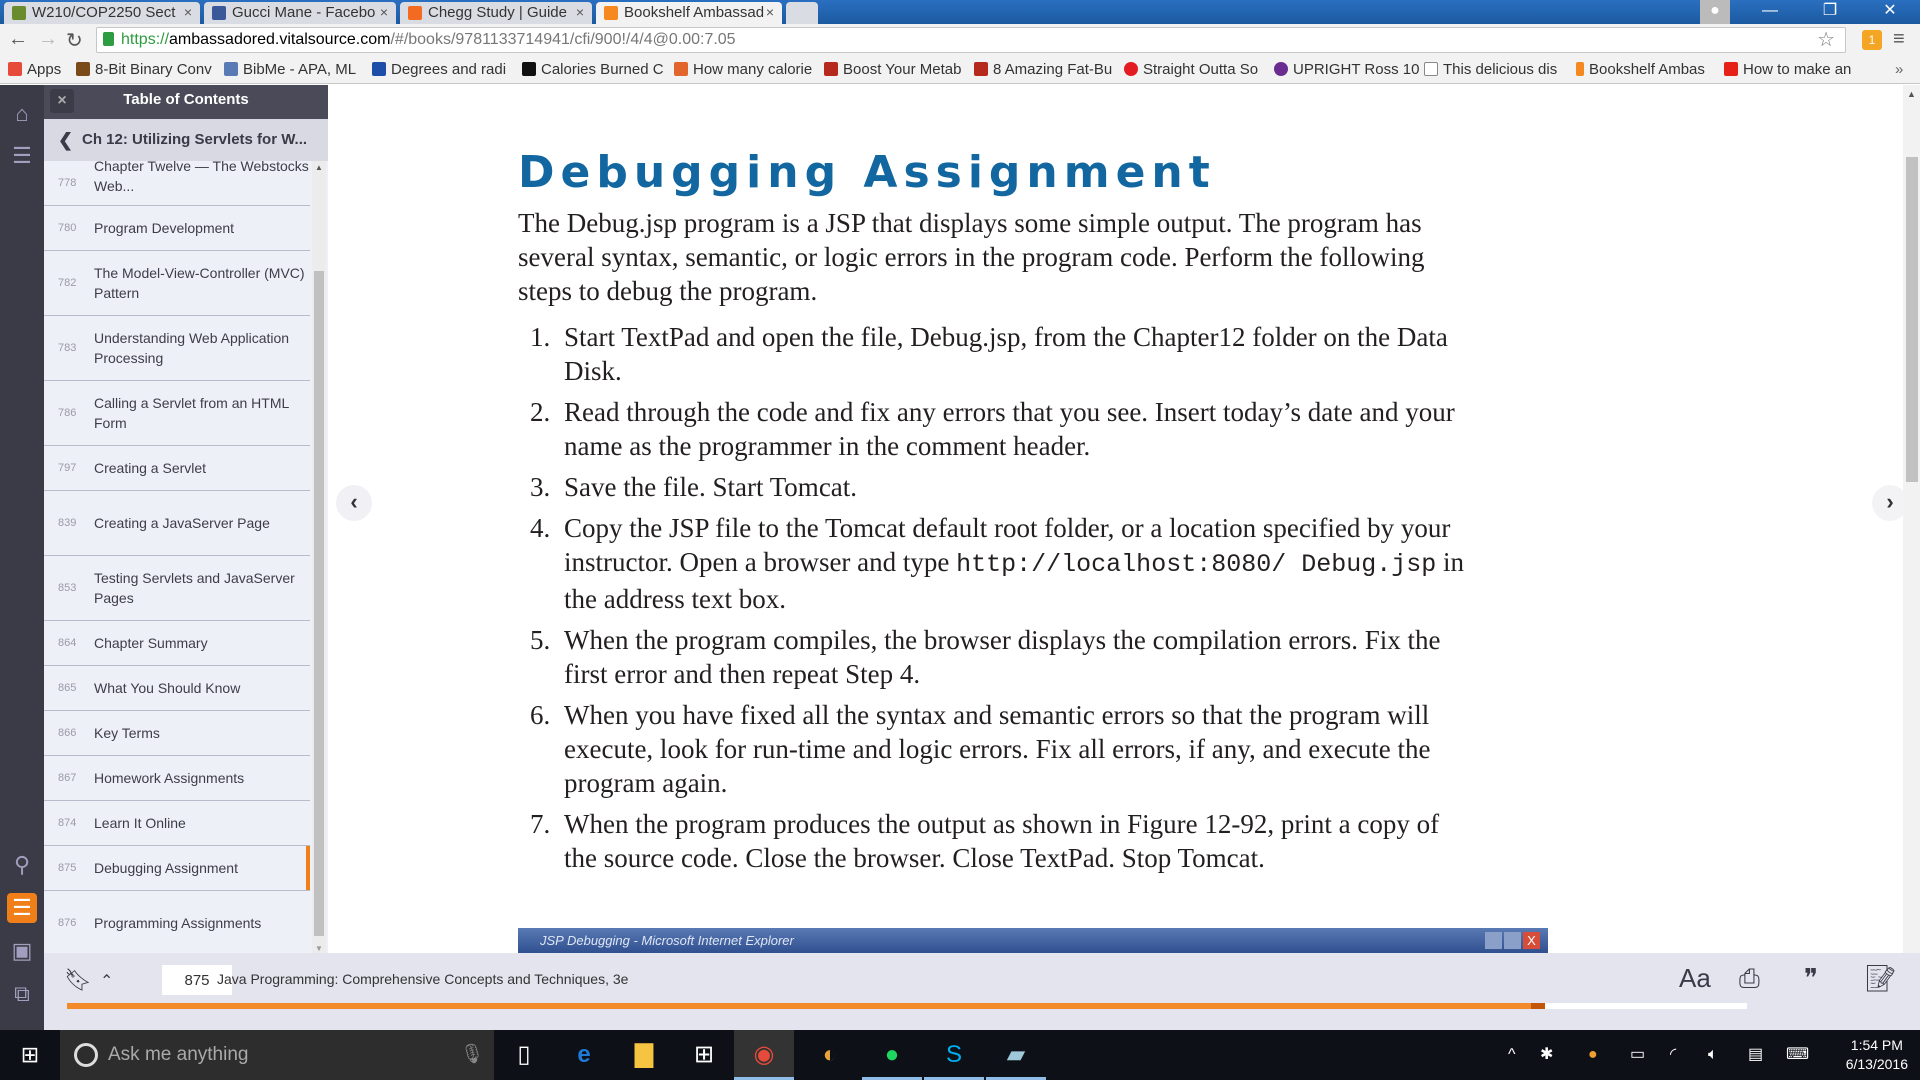 The width and height of the screenshot is (1920, 1080). What do you see at coordinates (1640, 69) in the screenshot?
I see `bookmark-item: Bookshelf Ambas` at bounding box center [1640, 69].